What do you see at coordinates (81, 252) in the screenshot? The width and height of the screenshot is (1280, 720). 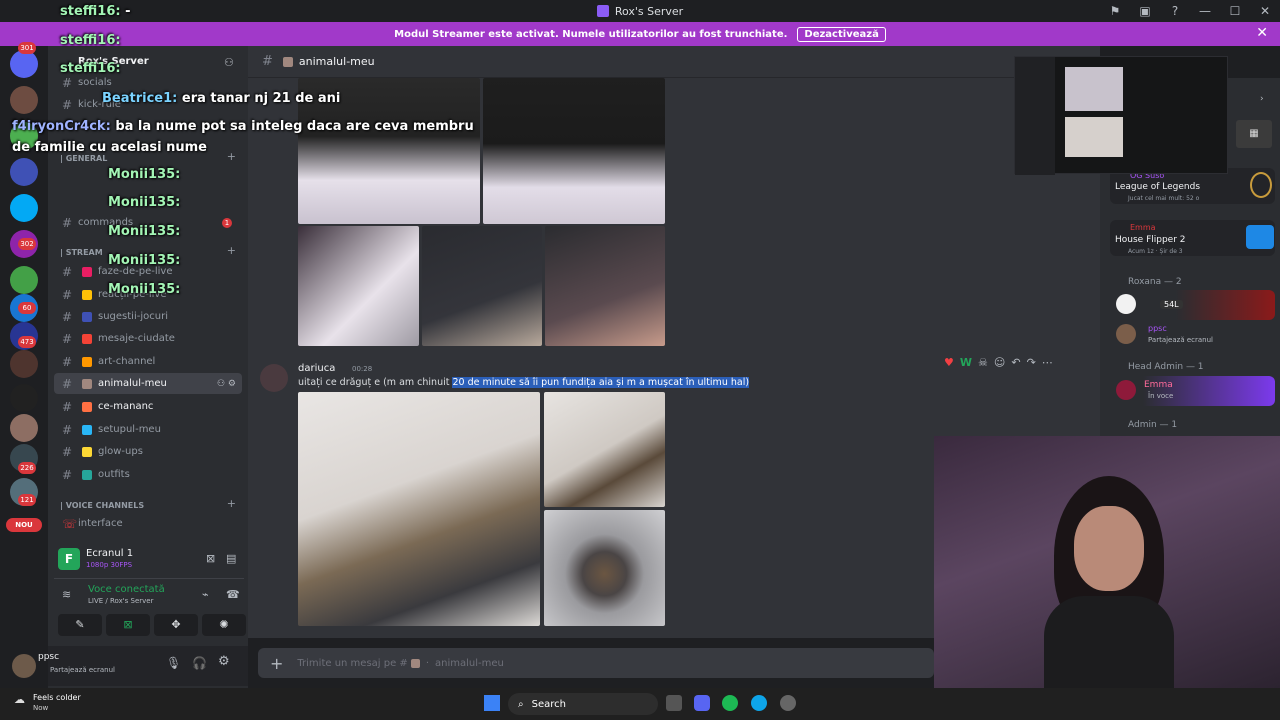 I see `category-stream: | STREAM` at bounding box center [81, 252].